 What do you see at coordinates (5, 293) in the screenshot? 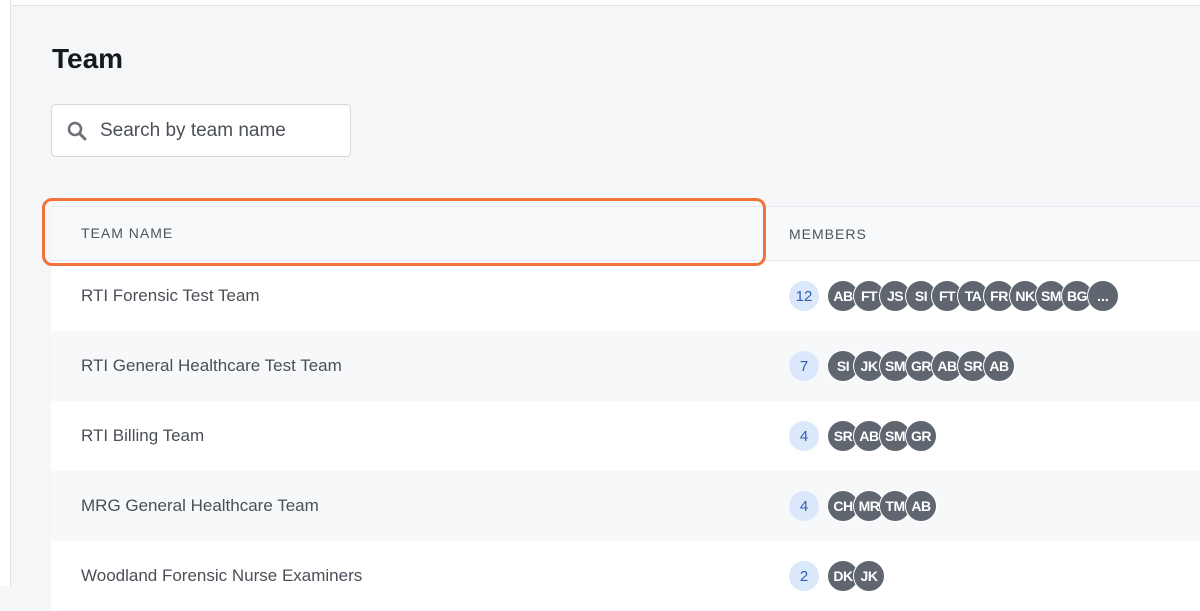
I see `left-sidebar-edge` at bounding box center [5, 293].